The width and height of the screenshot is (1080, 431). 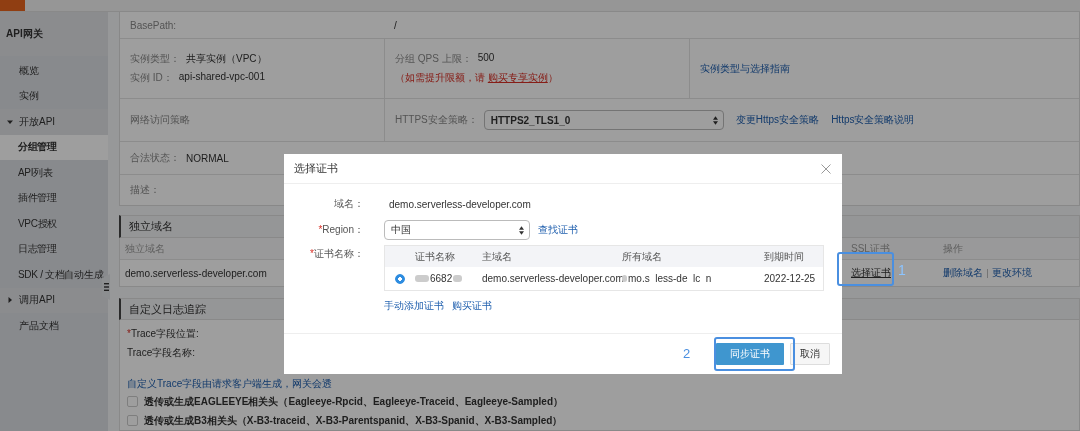 I want to click on section-title: 自定义日志追踪, so click(x=167, y=309).